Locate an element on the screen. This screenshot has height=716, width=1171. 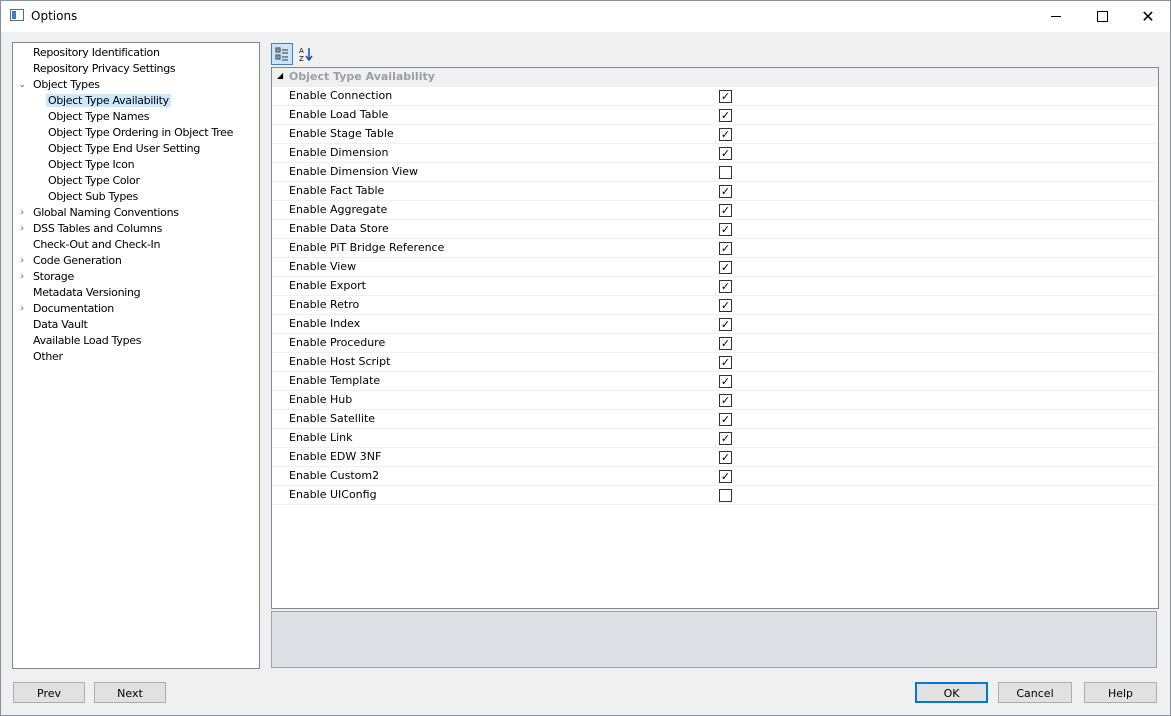
tree-item-label: DSS Tables and Columns is located at coordinates (98, 228).